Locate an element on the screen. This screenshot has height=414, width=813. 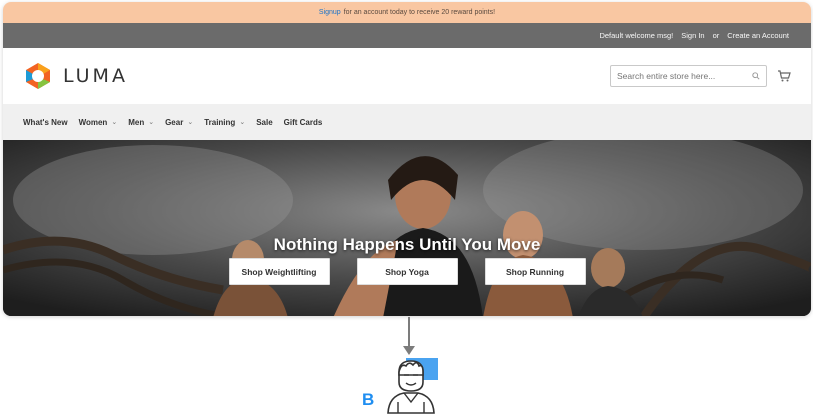
persona-label: B is located at coordinates (368, 399).